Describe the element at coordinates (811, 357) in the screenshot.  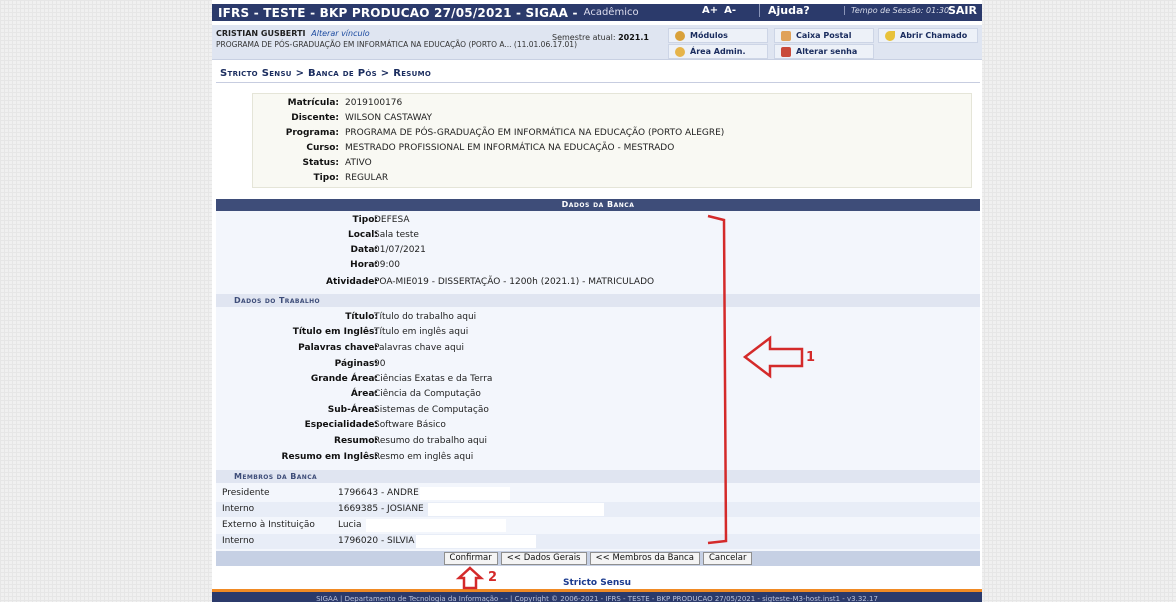
I see `annotation-label-1: 1` at that location.